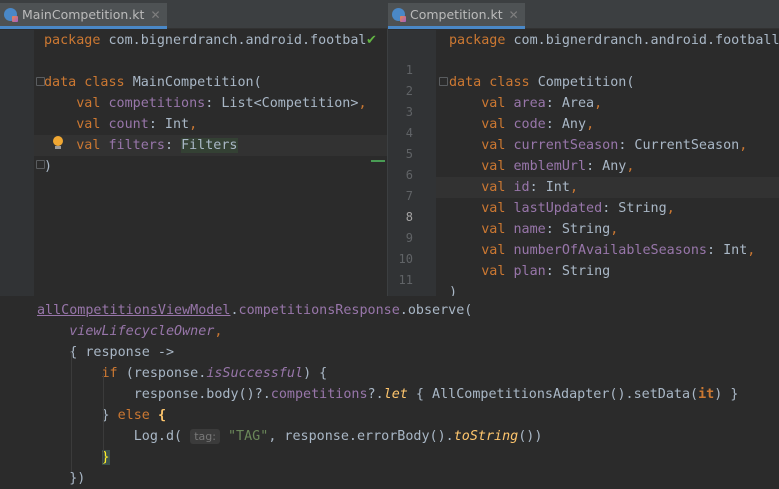  I want to click on code-token: { response ->, so click(106, 352).